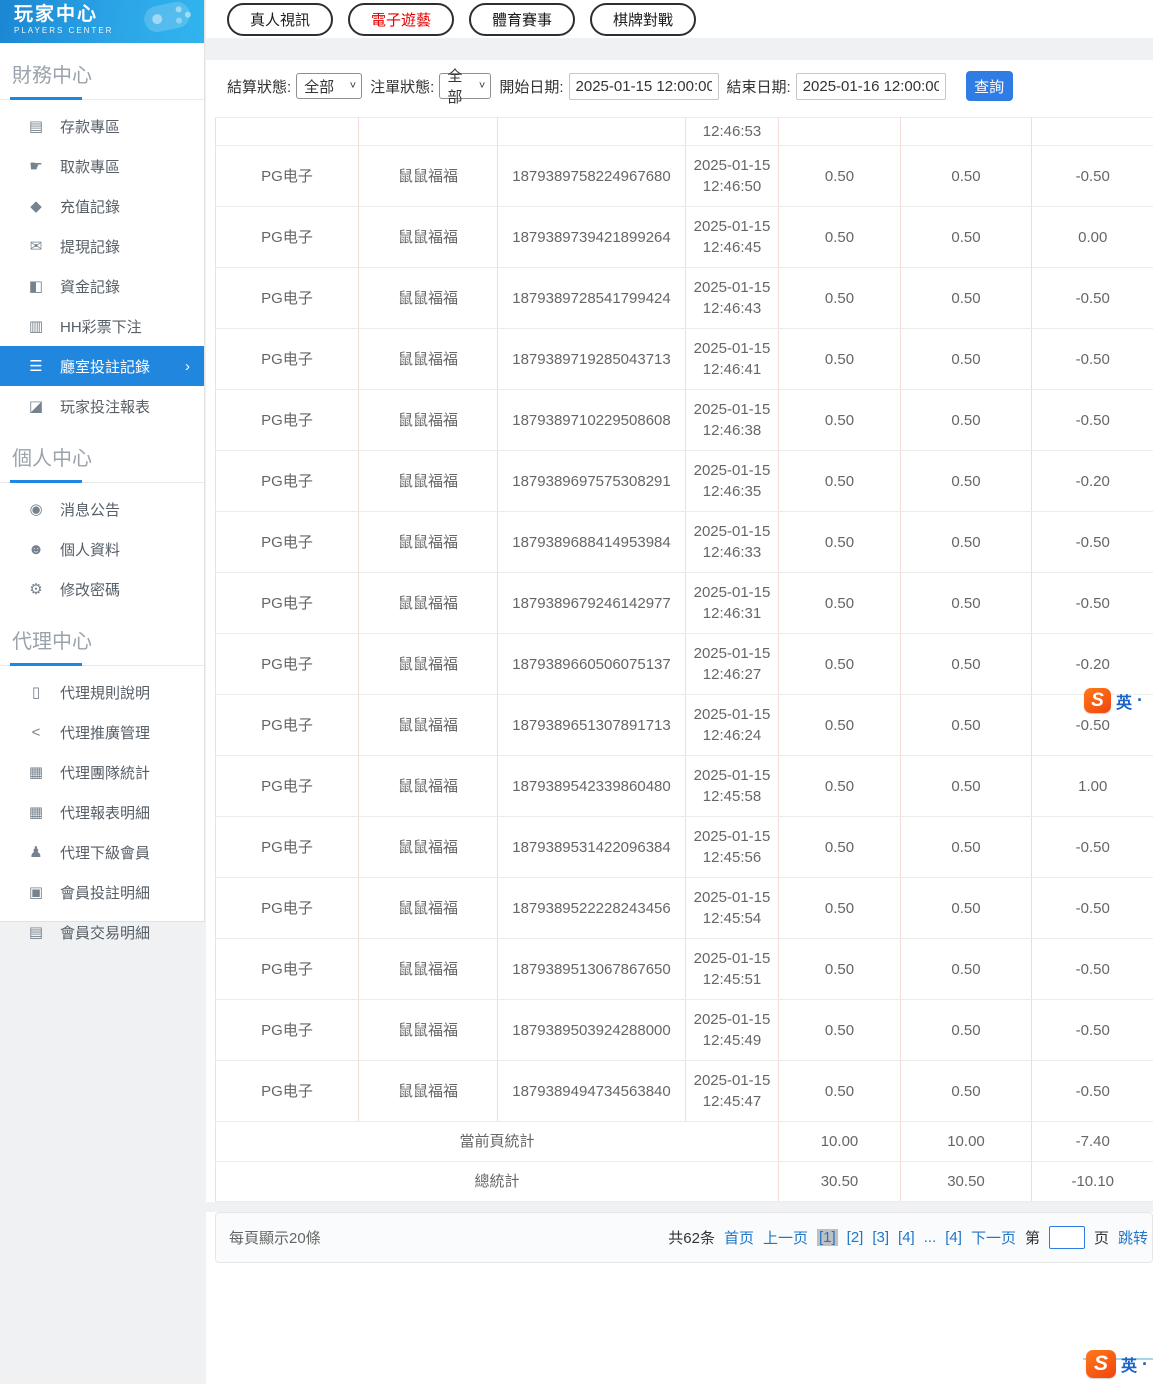 The width and height of the screenshot is (1153, 1384). What do you see at coordinates (36, 366) in the screenshot?
I see `room-bet-icon: ☰` at bounding box center [36, 366].